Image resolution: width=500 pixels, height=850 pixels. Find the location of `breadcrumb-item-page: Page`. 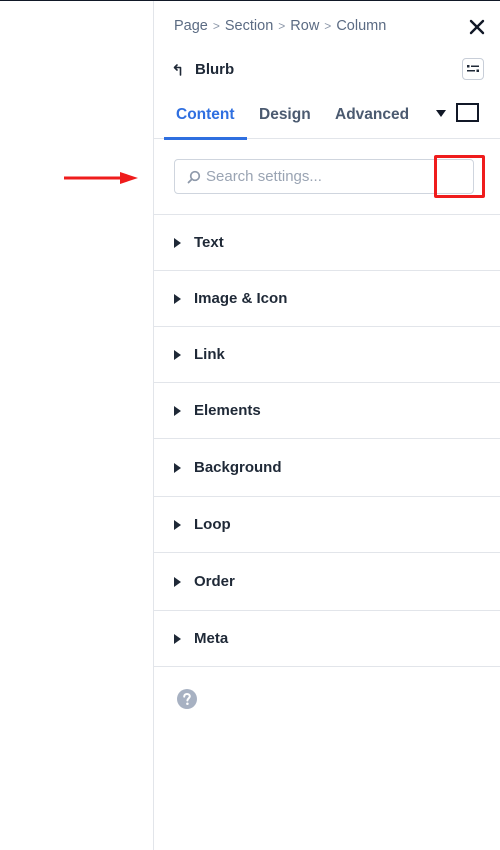

breadcrumb-item-page: Page is located at coordinates (191, 26).